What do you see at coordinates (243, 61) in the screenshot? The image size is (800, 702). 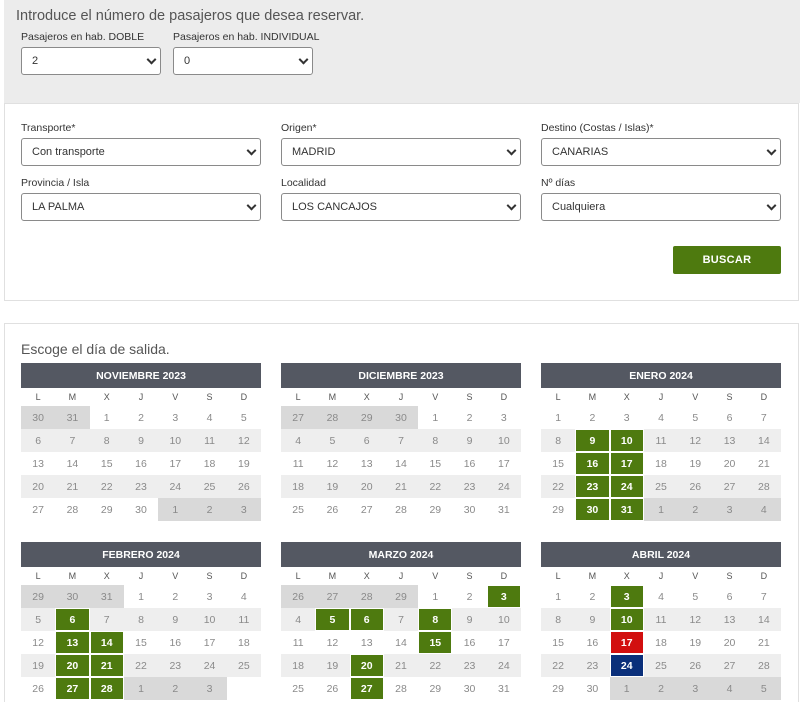 I see `single-room-select: 0` at bounding box center [243, 61].